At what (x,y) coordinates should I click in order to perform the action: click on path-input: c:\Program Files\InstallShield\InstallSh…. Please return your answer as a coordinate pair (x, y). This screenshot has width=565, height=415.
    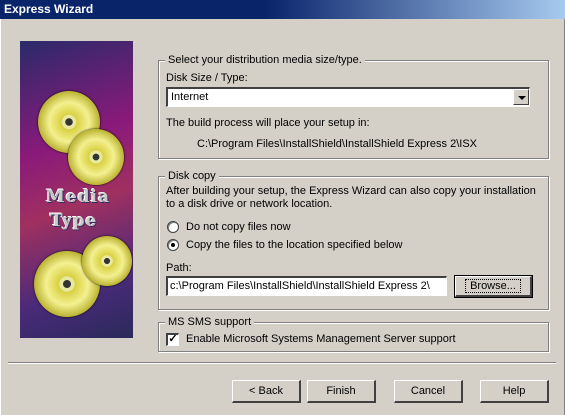
    Looking at the image, I should click on (306, 286).